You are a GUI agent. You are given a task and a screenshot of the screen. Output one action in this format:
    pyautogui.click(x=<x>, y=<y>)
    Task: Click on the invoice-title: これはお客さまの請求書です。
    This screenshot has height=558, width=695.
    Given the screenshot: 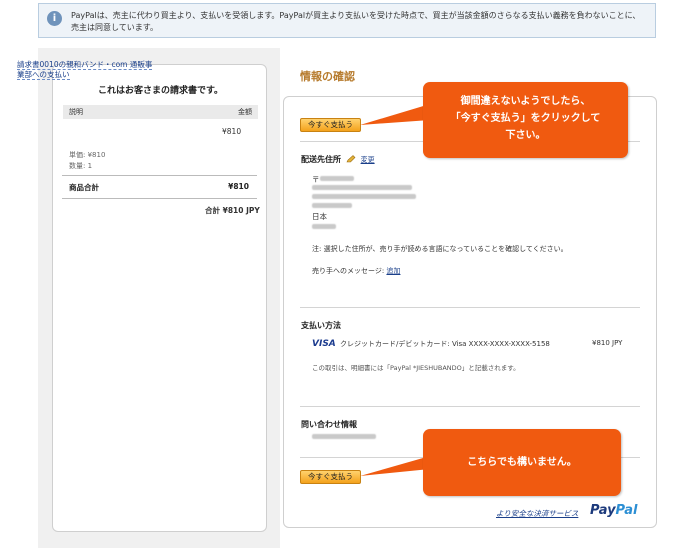 What is the action you would take?
    pyautogui.click(x=160, y=91)
    